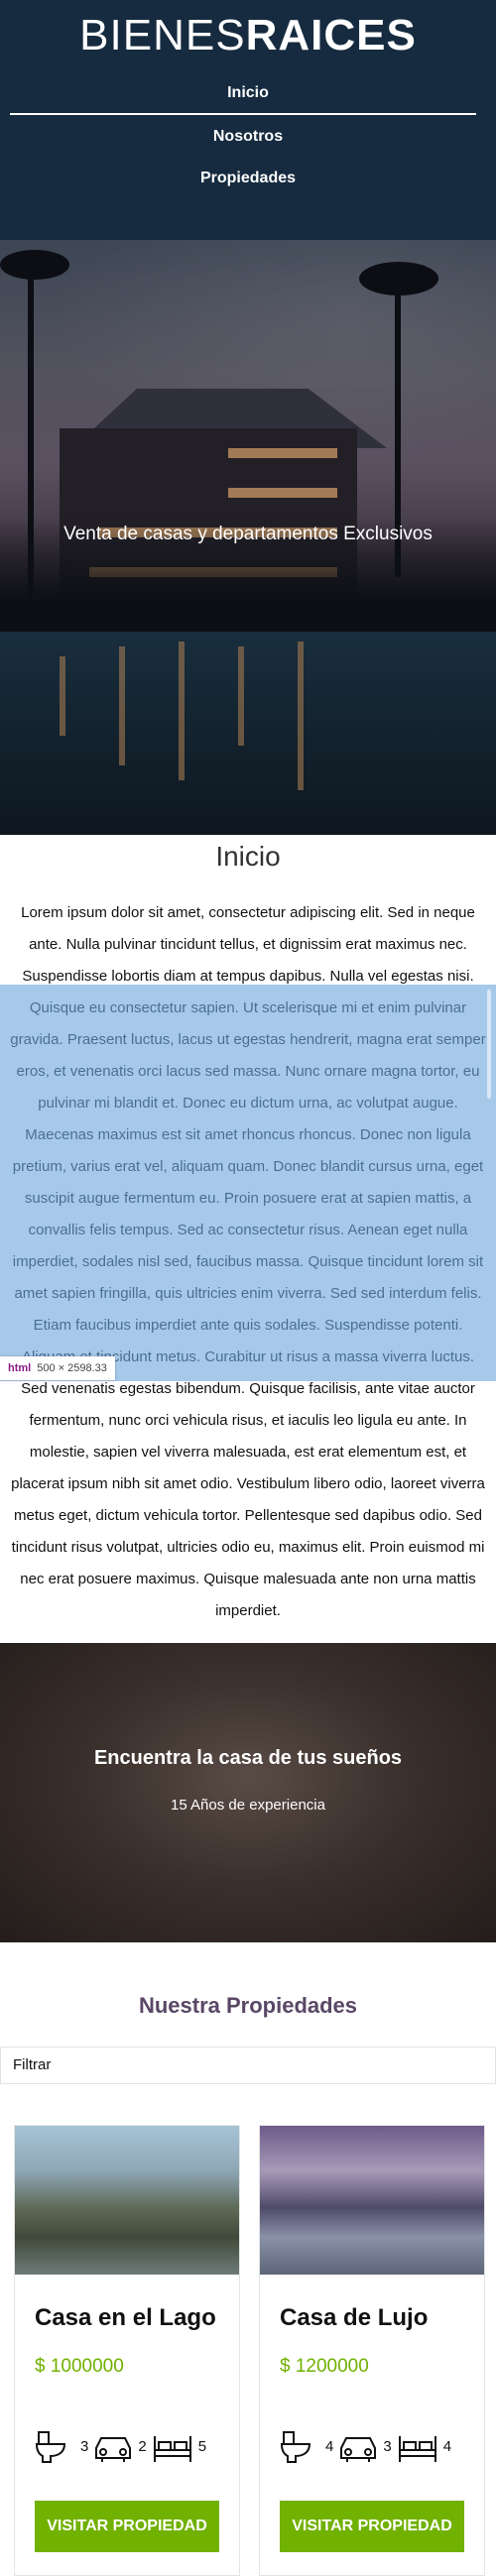  Describe the element at coordinates (84, 2446) in the screenshot. I see `toilet-count: 3` at that location.